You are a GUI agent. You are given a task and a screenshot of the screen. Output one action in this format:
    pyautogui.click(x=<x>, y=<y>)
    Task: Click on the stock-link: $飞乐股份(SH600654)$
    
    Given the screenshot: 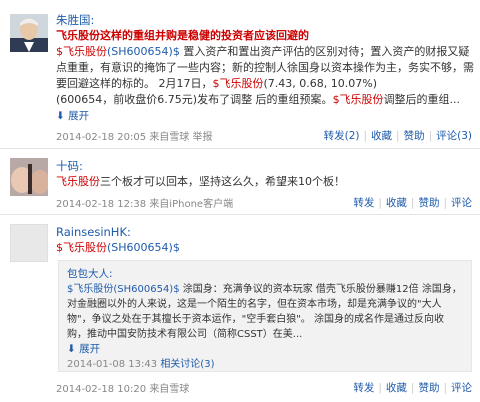 What is the action you would take?
    pyautogui.click(x=123, y=289)
    